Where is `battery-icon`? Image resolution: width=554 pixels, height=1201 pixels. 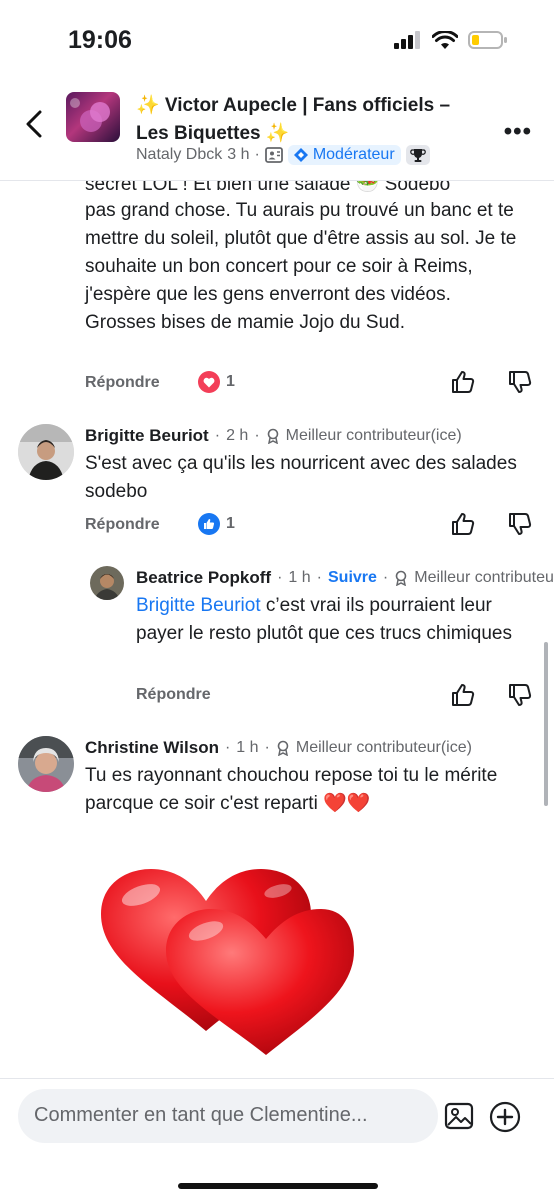
battery-icon is located at coordinates (487, 40).